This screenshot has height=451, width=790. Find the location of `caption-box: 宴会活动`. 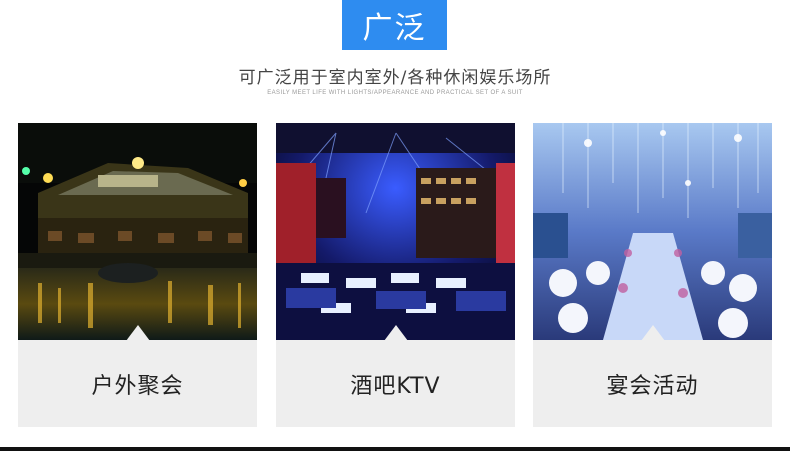

caption-box: 宴会活动 is located at coordinates (652, 383).